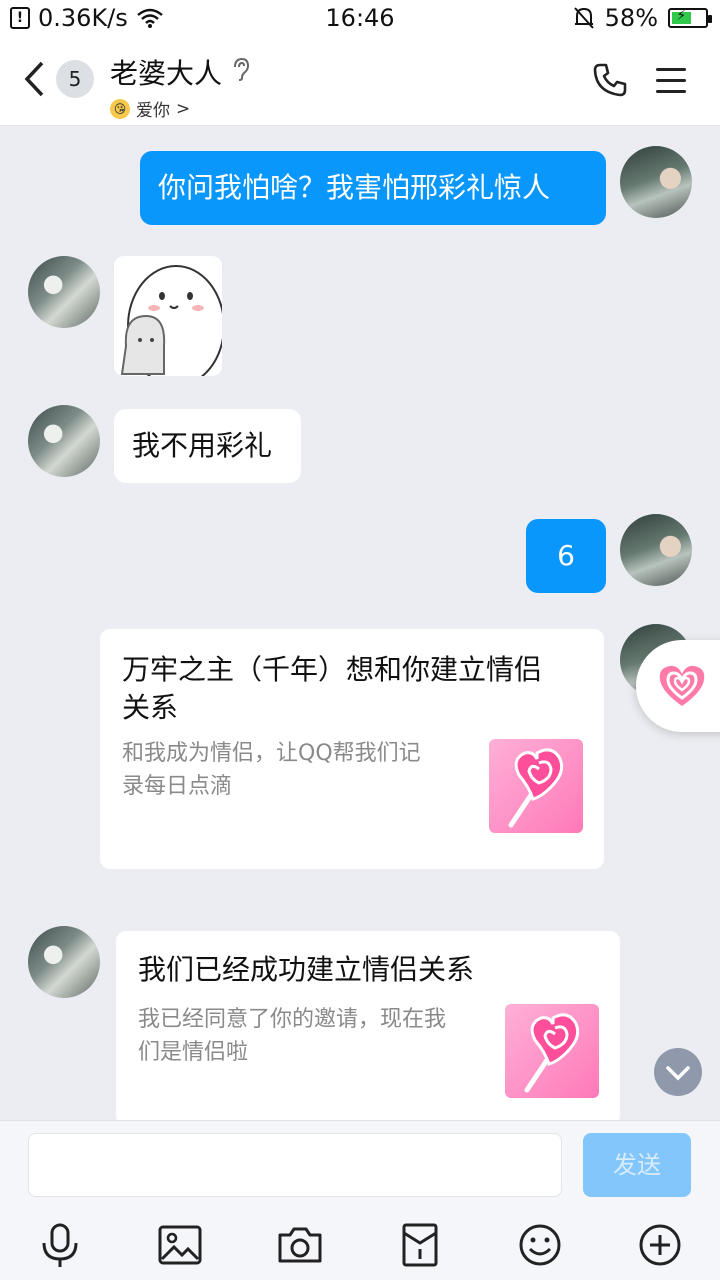  I want to click on red-packet-button, so click(420, 1245).